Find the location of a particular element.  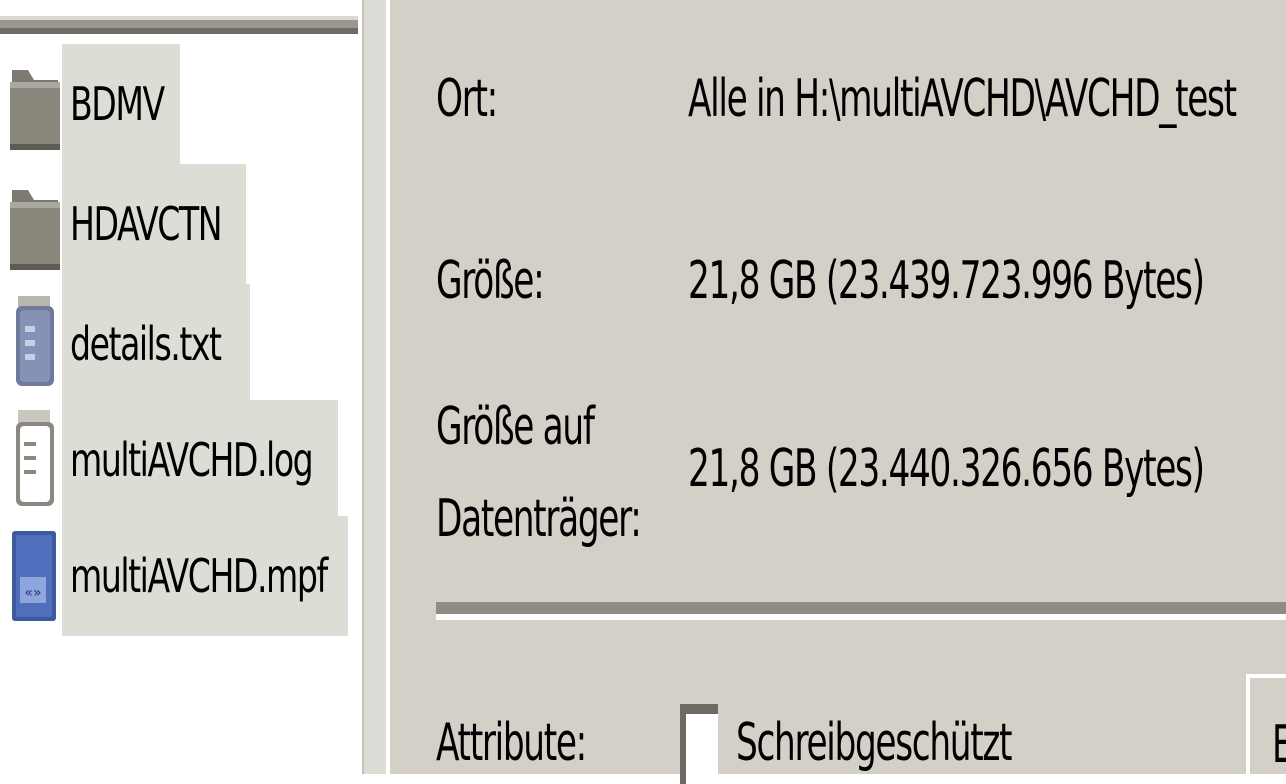

project-file-icon: «» is located at coordinates (34, 576).